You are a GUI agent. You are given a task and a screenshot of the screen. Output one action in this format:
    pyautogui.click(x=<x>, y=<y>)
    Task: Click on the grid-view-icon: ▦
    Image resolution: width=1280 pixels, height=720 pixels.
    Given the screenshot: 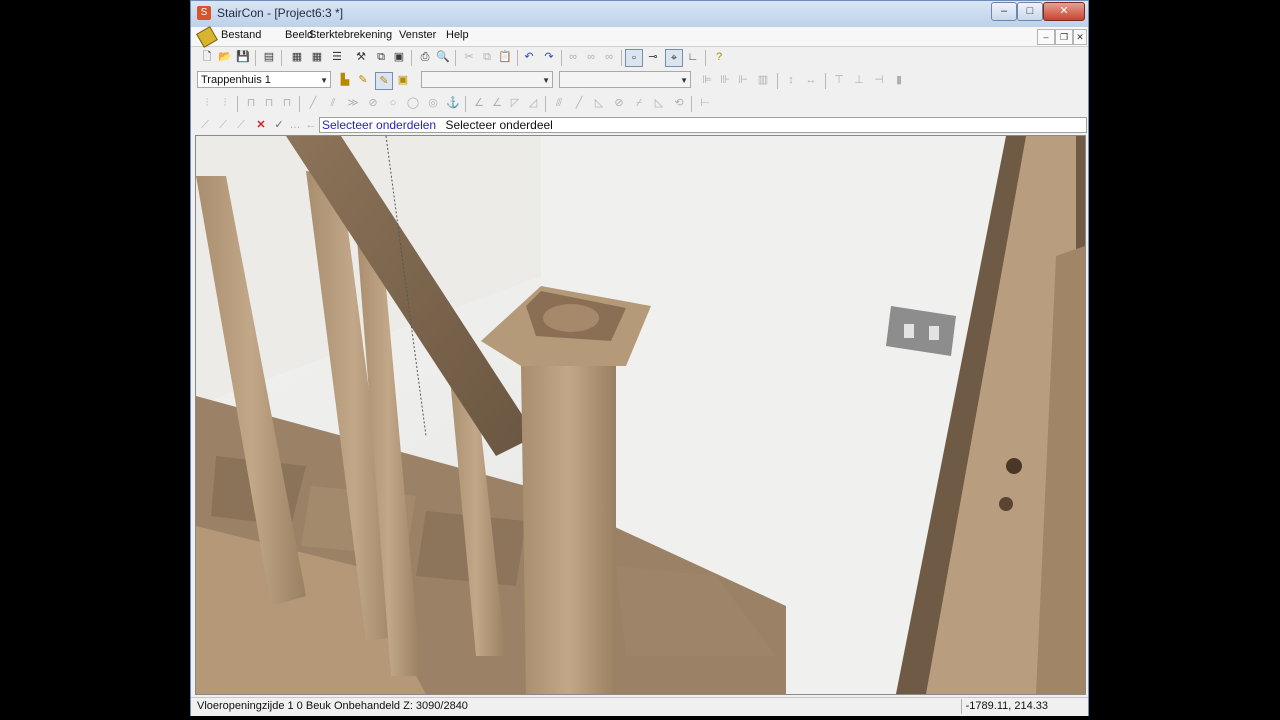 What is the action you would take?
    pyautogui.click(x=317, y=57)
    